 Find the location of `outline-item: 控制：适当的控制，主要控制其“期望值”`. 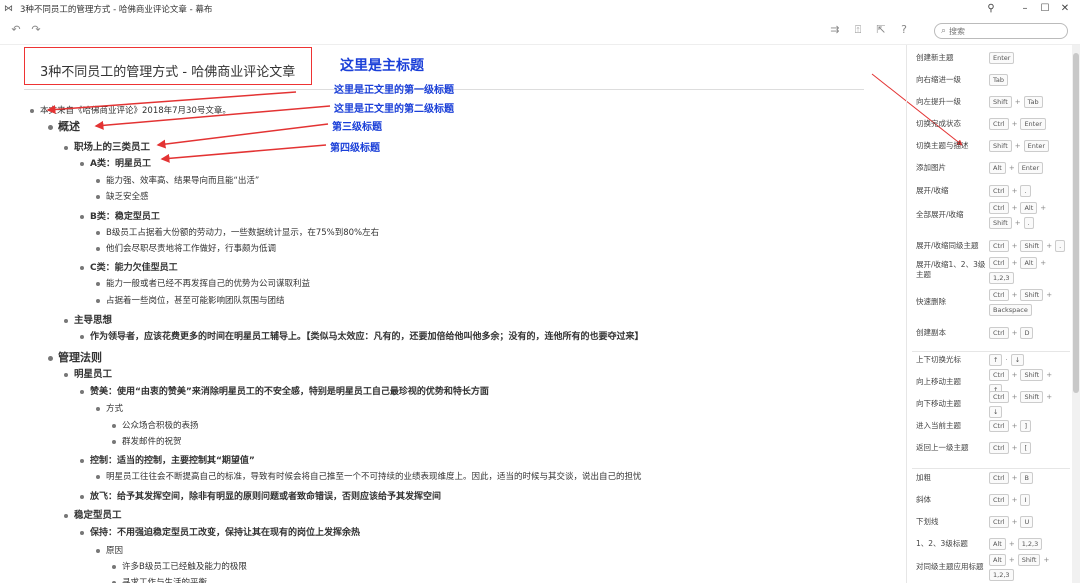

outline-item: 控制：适当的控制，主要控制其“期望值” is located at coordinates (167, 461).